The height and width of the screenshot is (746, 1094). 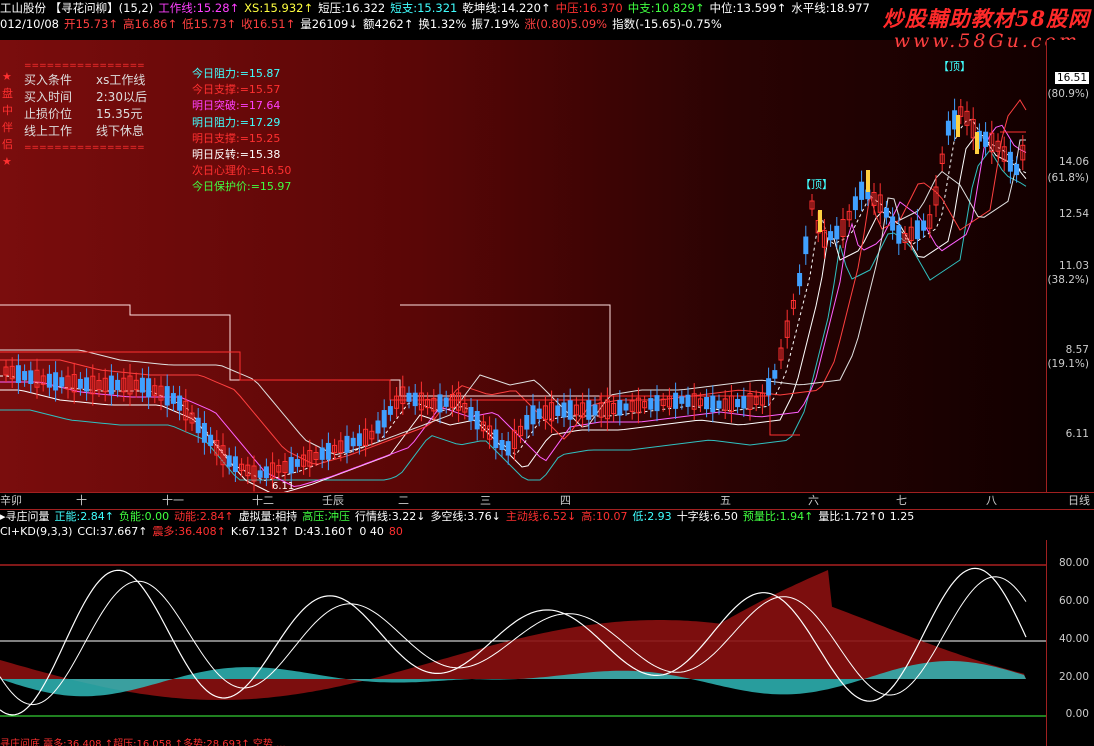 What do you see at coordinates (725, 500) in the screenshot?
I see `time-axis-label: 五` at bounding box center [725, 500].